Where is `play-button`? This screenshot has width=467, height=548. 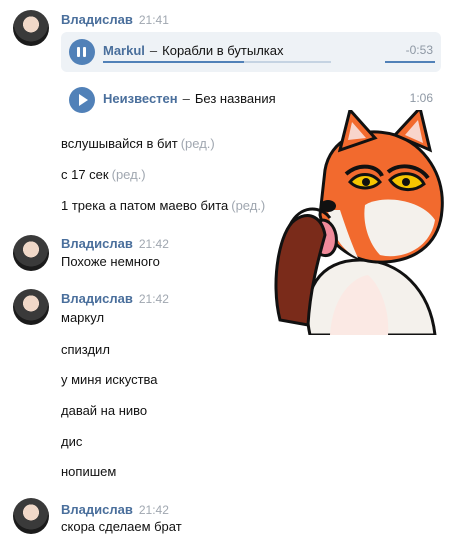
play-button is located at coordinates (82, 100).